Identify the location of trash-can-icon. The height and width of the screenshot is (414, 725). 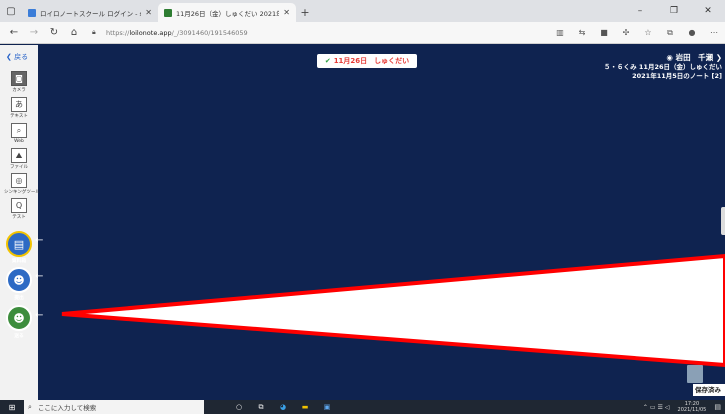
(695, 374).